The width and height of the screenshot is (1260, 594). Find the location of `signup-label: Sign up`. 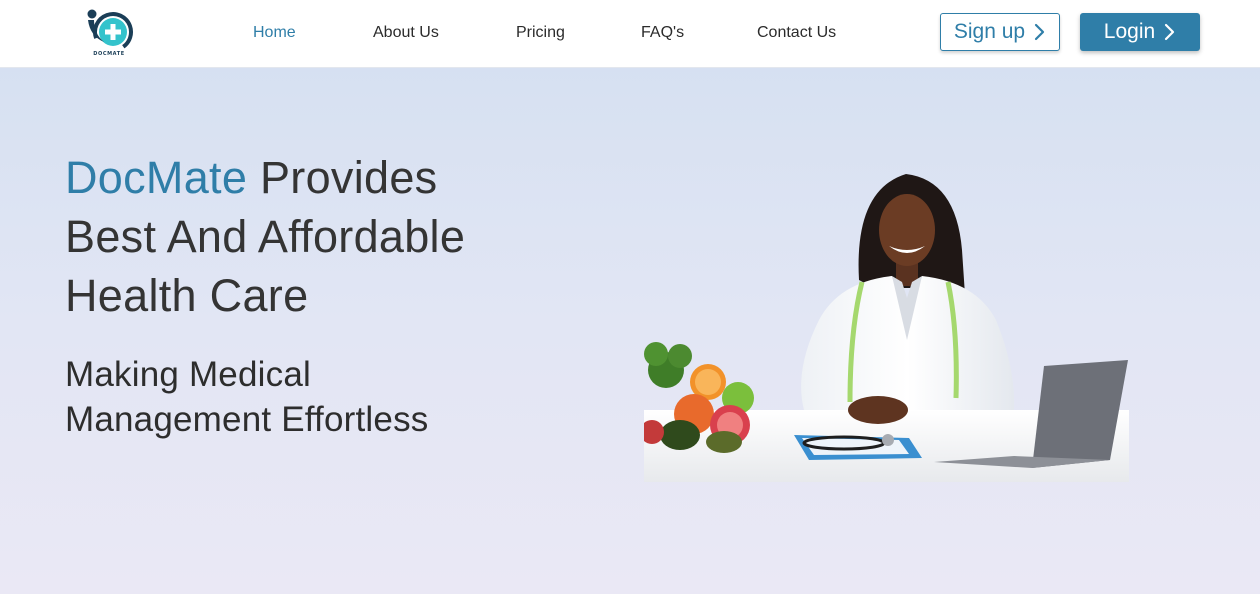

signup-label: Sign up is located at coordinates (989, 31).